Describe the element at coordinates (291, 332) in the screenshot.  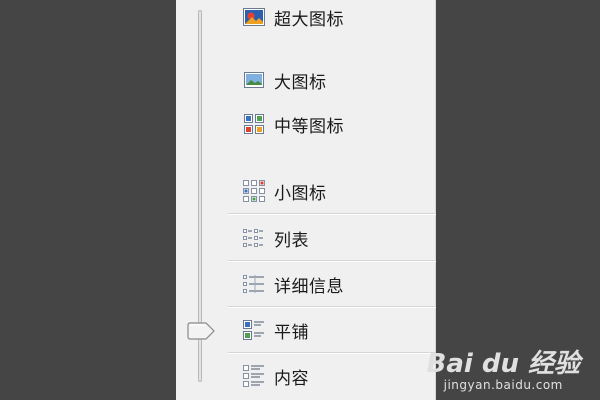
I see `menu-item-label: 平铺` at that location.